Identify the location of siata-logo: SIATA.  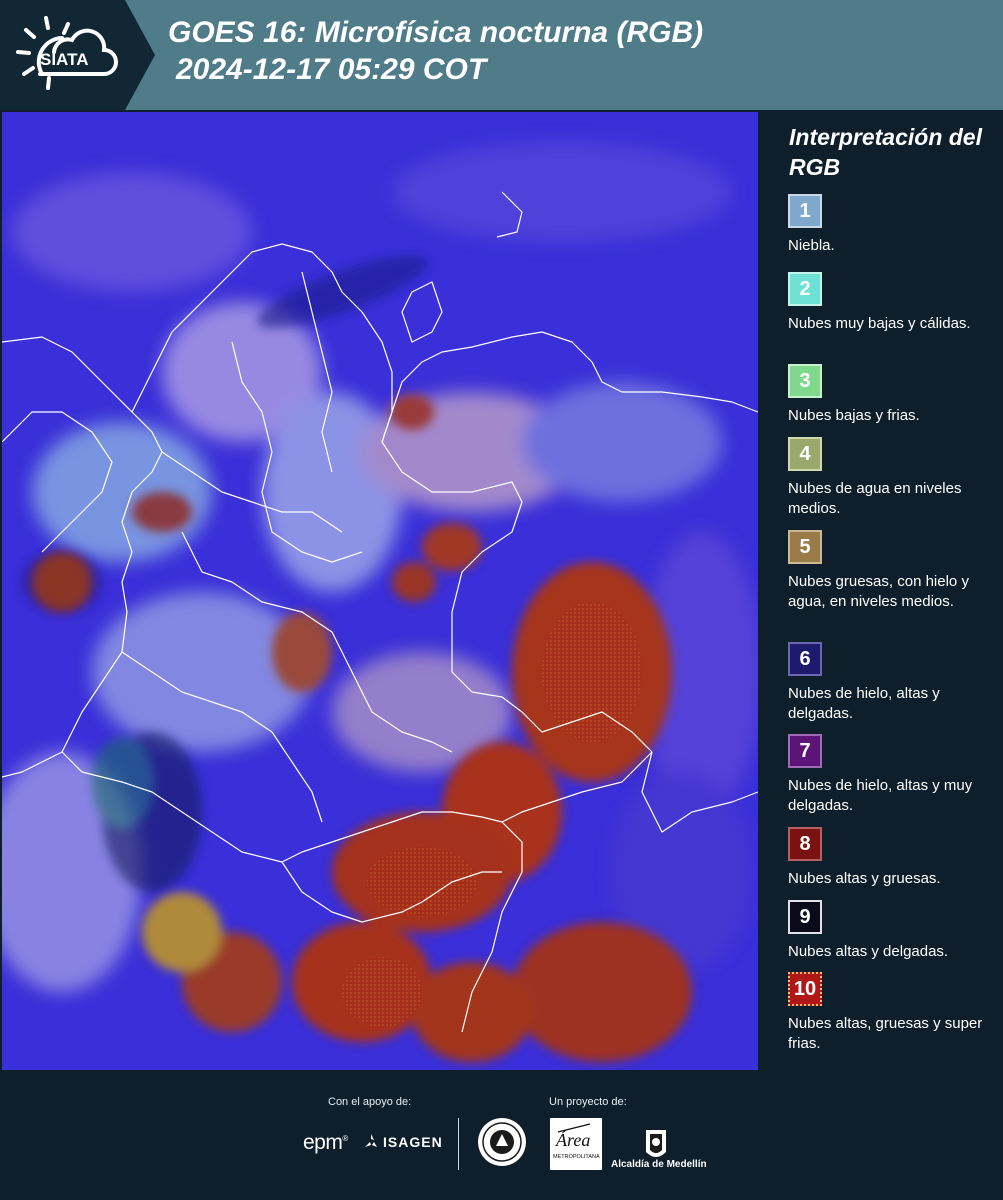
(62, 55).